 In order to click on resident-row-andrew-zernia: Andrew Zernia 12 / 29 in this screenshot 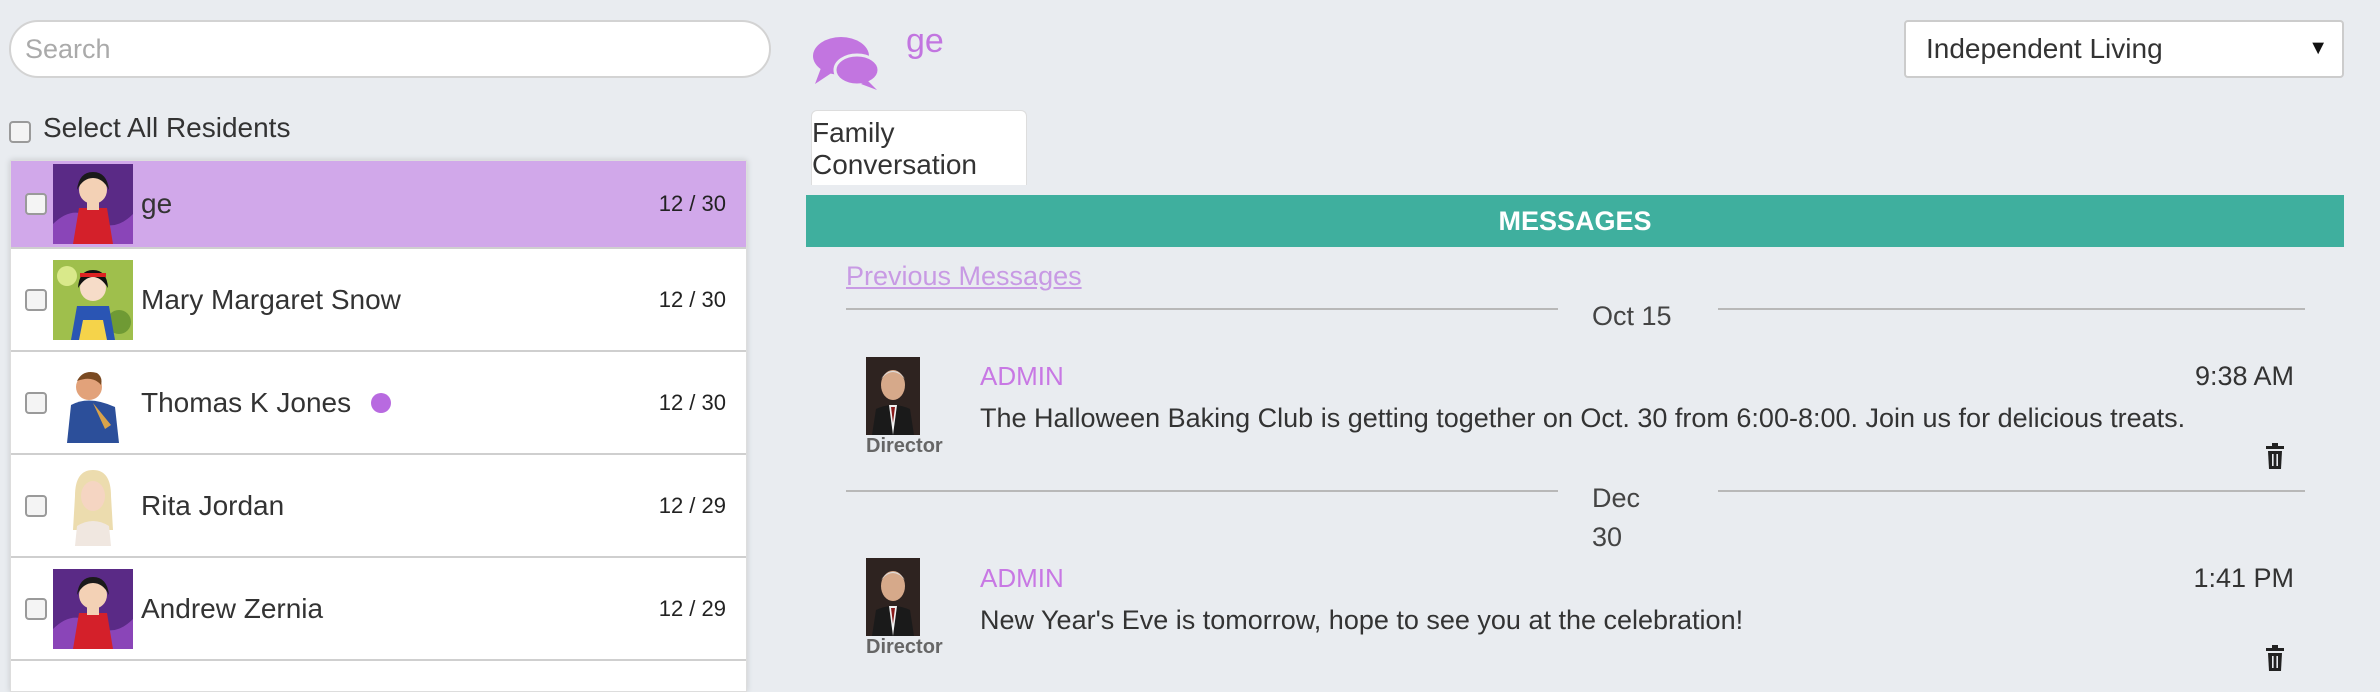, I will do `click(378, 609)`.